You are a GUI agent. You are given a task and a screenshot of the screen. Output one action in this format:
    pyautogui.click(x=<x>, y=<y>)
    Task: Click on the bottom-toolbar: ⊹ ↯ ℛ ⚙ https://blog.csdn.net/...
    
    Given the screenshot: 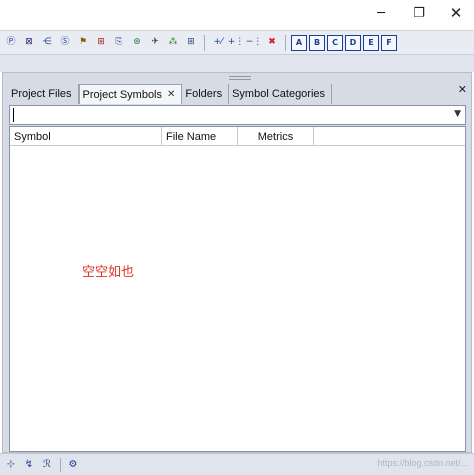 What is the action you would take?
    pyautogui.click(x=237, y=464)
    